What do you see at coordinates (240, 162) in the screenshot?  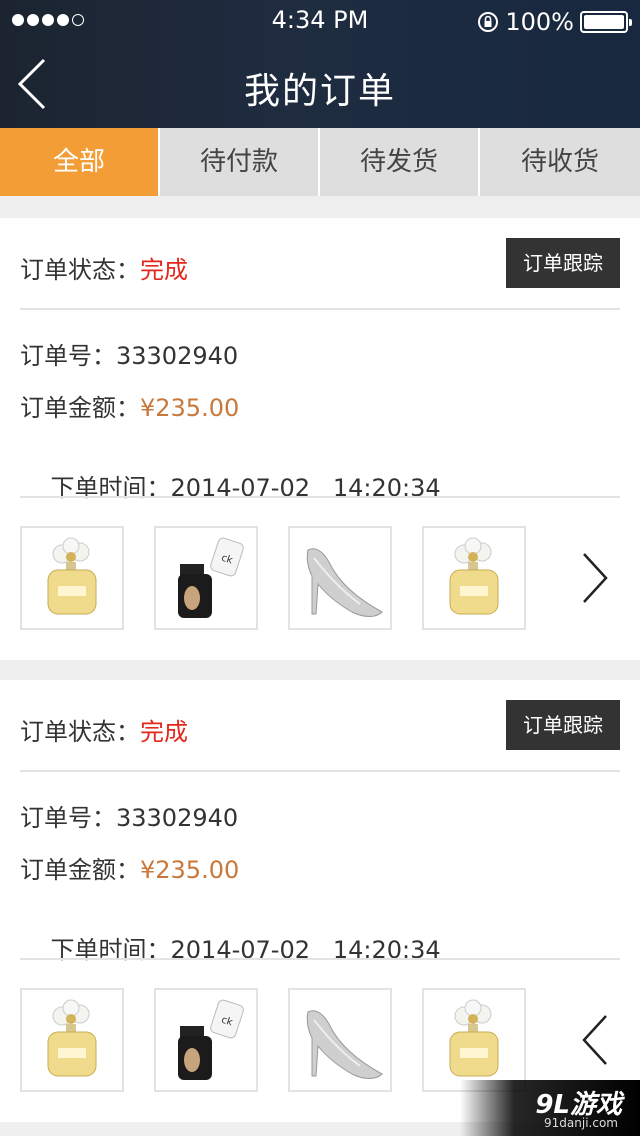 I see `tab-pending-payment: 待付款` at bounding box center [240, 162].